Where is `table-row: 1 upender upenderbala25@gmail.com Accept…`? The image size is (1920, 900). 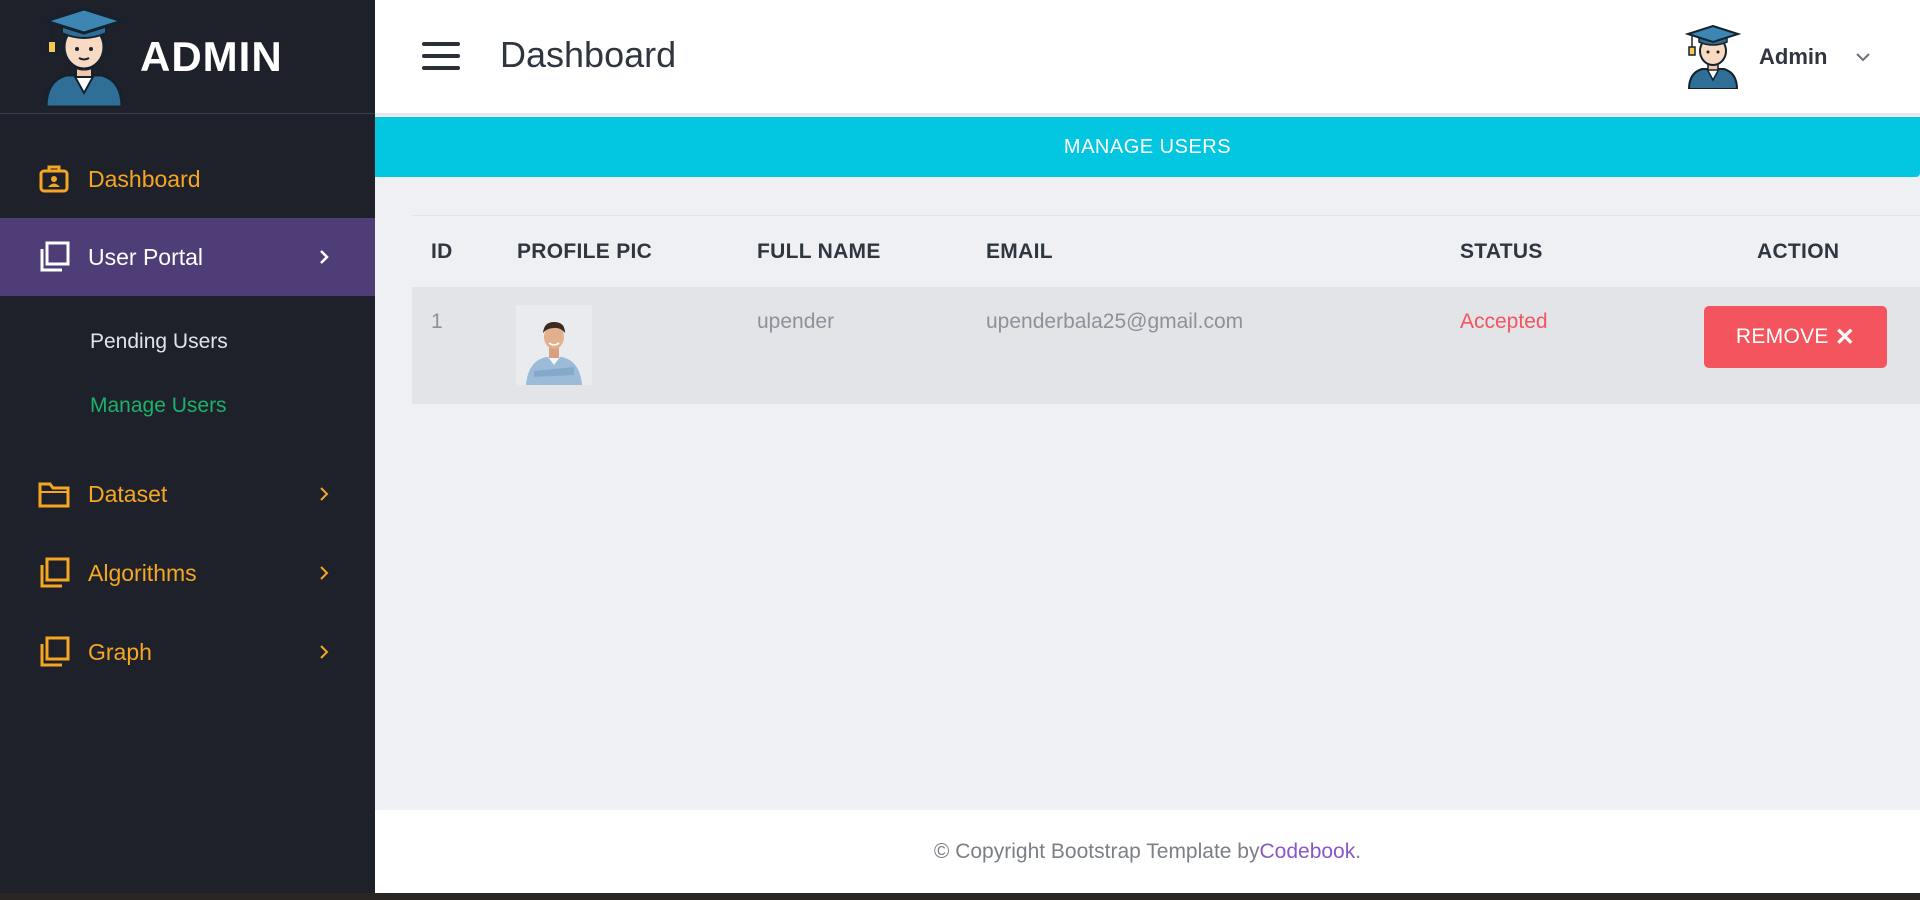
table-row: 1 upender upenderbala25@gmail.com Accept… is located at coordinates (1166, 345).